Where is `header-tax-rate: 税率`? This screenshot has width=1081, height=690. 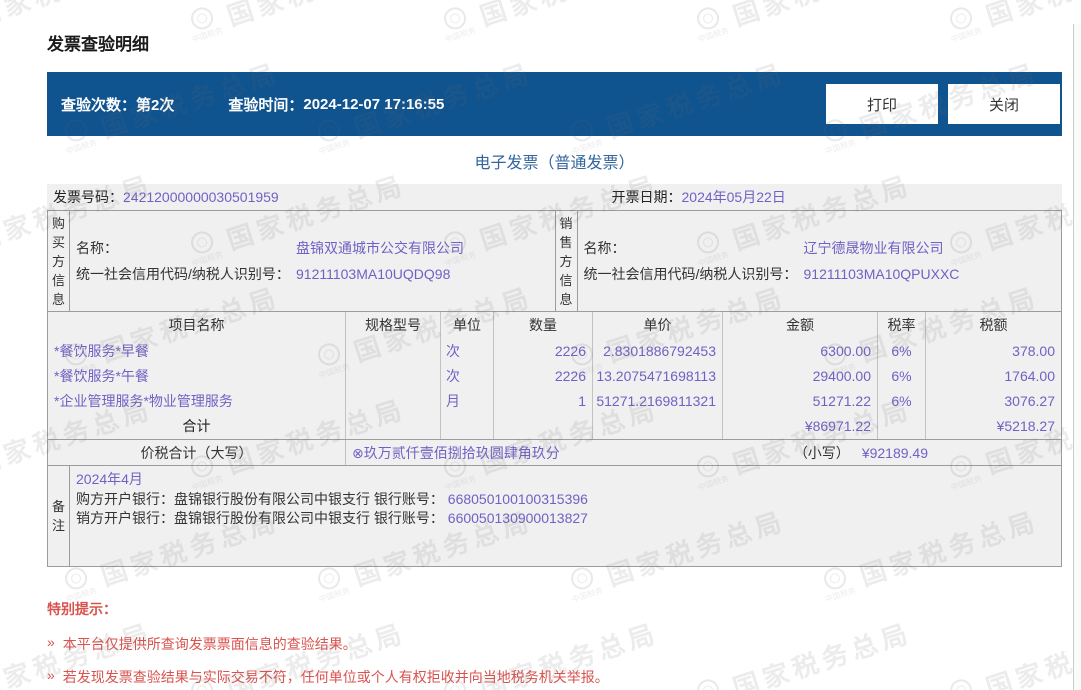 header-tax-rate: 税率 is located at coordinates (902, 325).